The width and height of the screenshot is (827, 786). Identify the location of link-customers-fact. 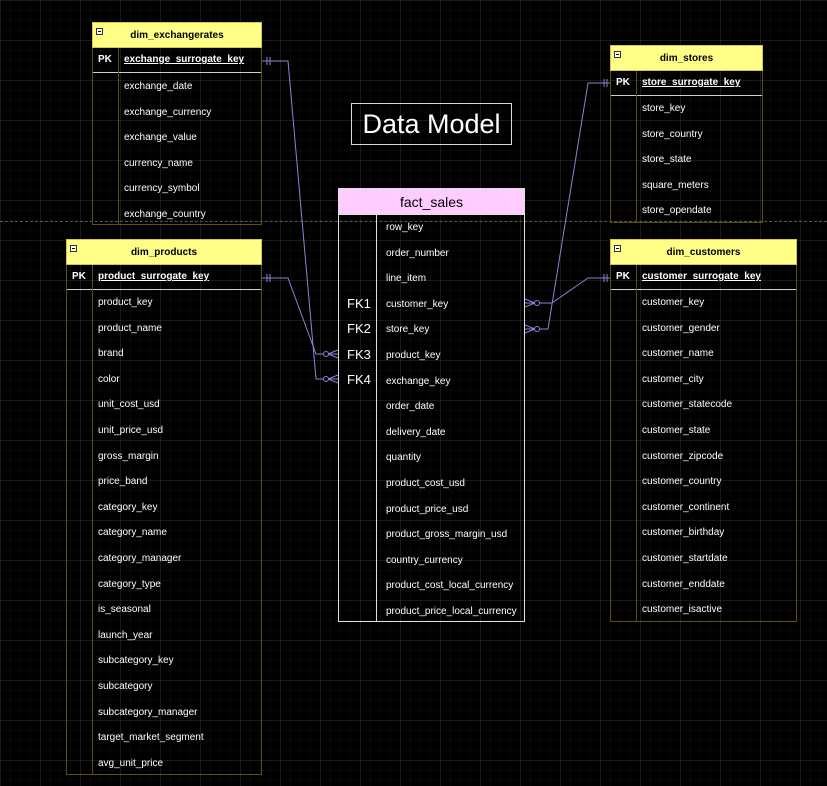
(567, 290).